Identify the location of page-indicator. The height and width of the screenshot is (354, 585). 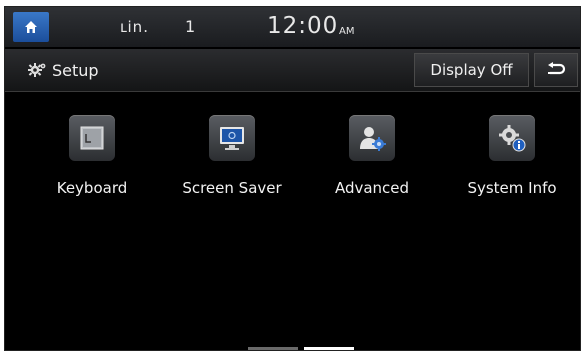
(301, 348).